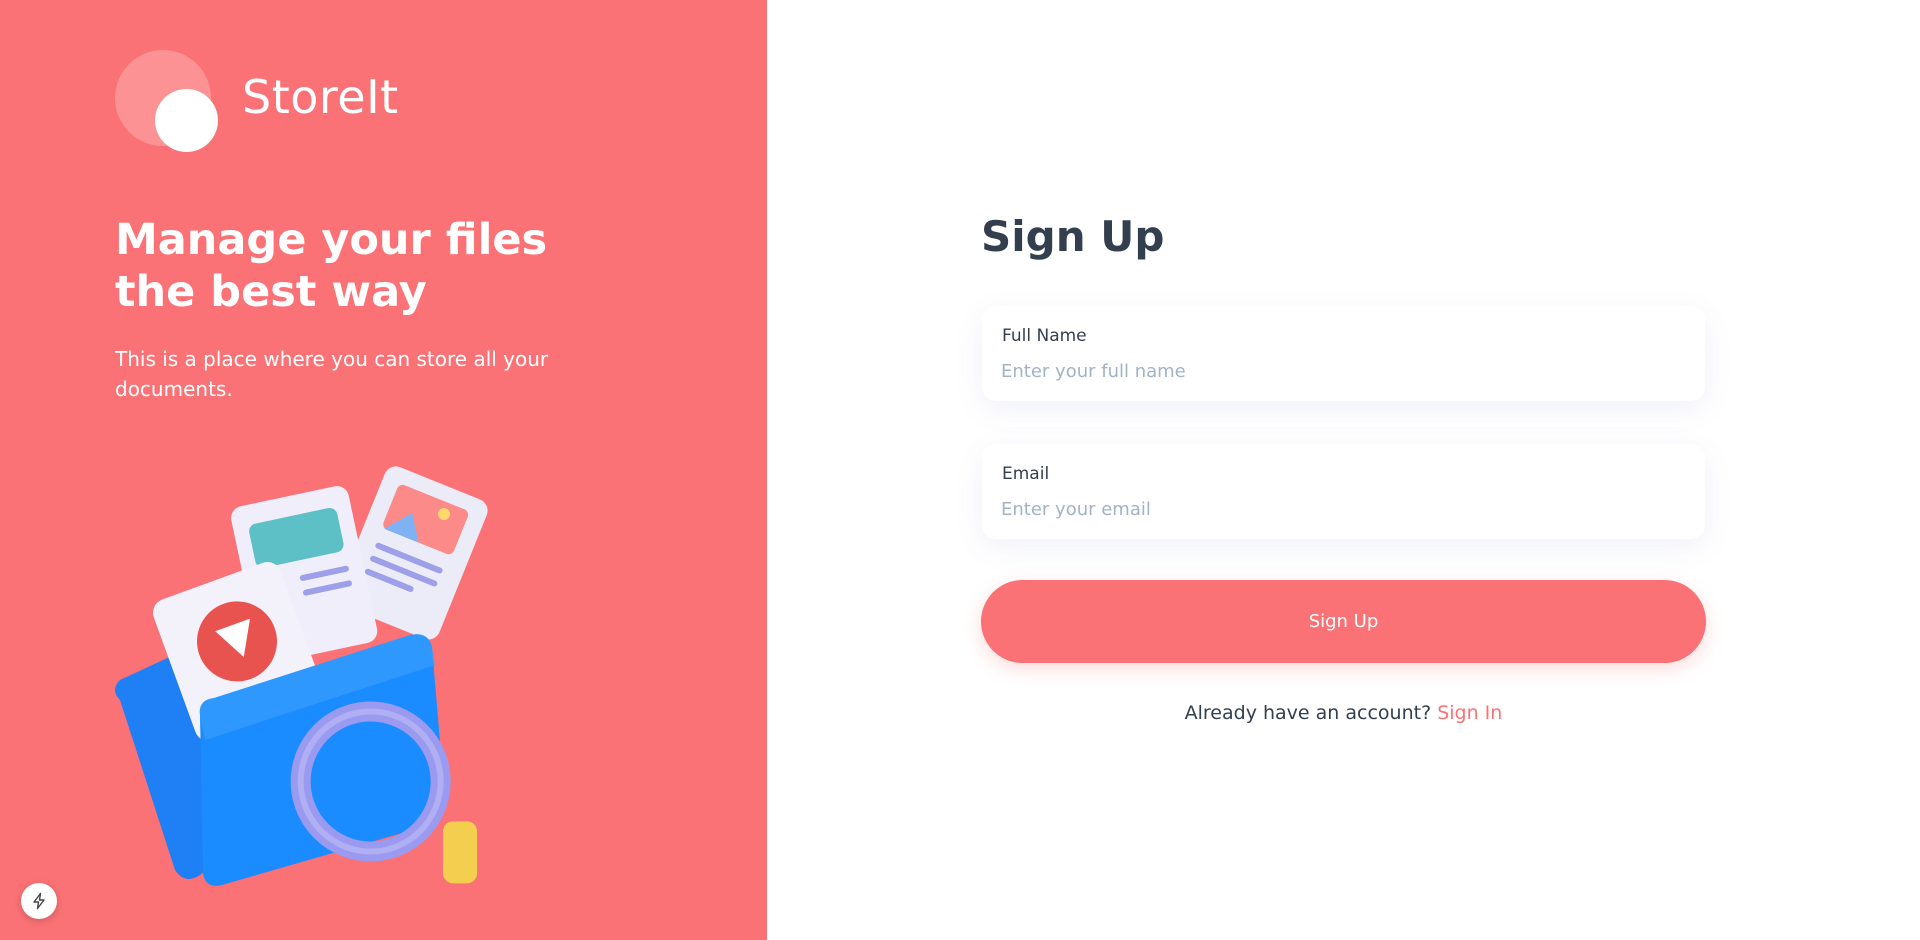 The image size is (1920, 940). Describe the element at coordinates (1044, 336) in the screenshot. I see `full-name-label: Full Name` at that location.